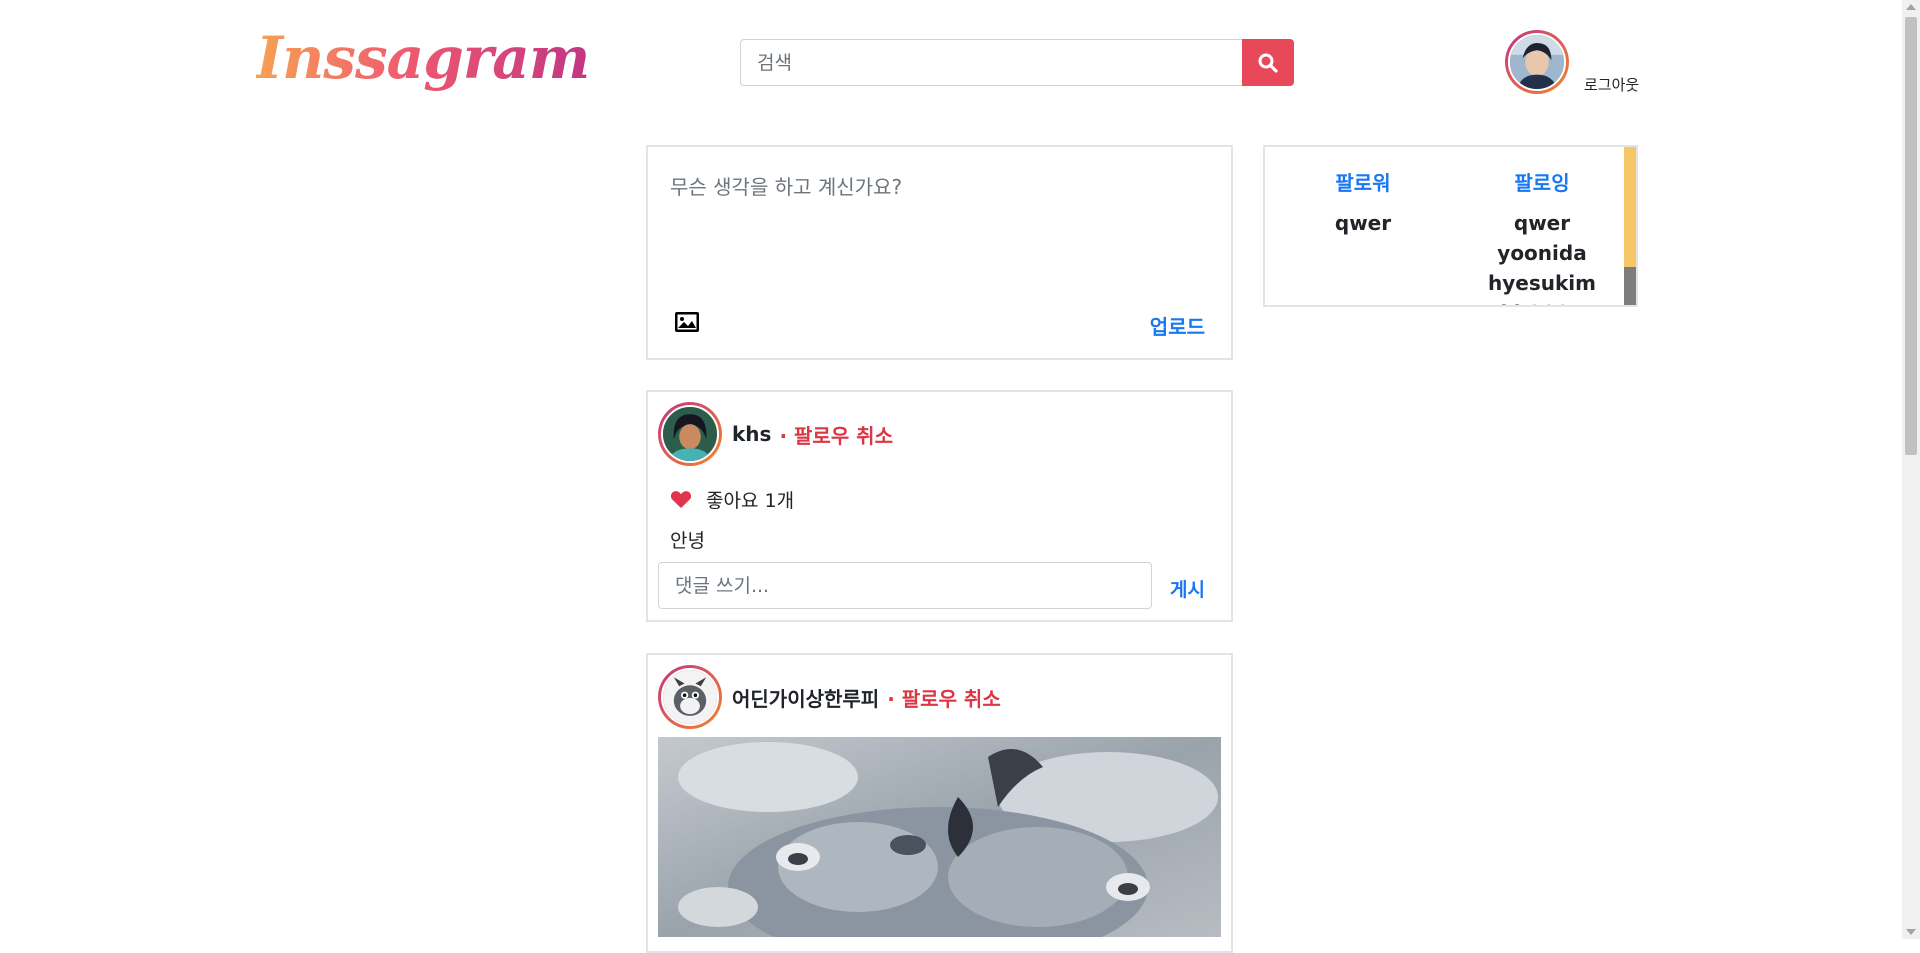 This screenshot has width=1920, height=953. I want to click on search-icon, so click(1268, 63).